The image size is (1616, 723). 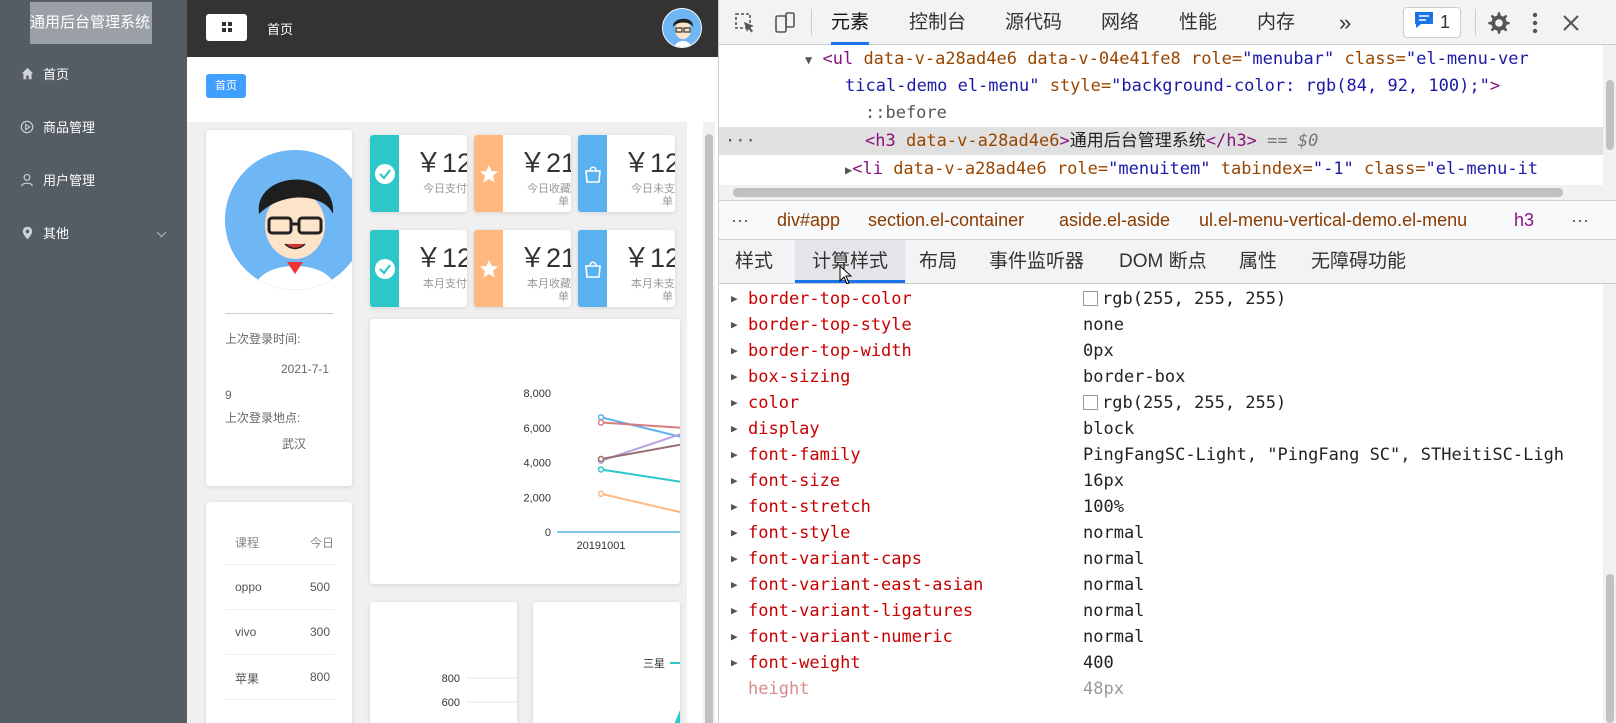 What do you see at coordinates (745, 23) in the screenshot?
I see `inspect-element-icon` at bounding box center [745, 23].